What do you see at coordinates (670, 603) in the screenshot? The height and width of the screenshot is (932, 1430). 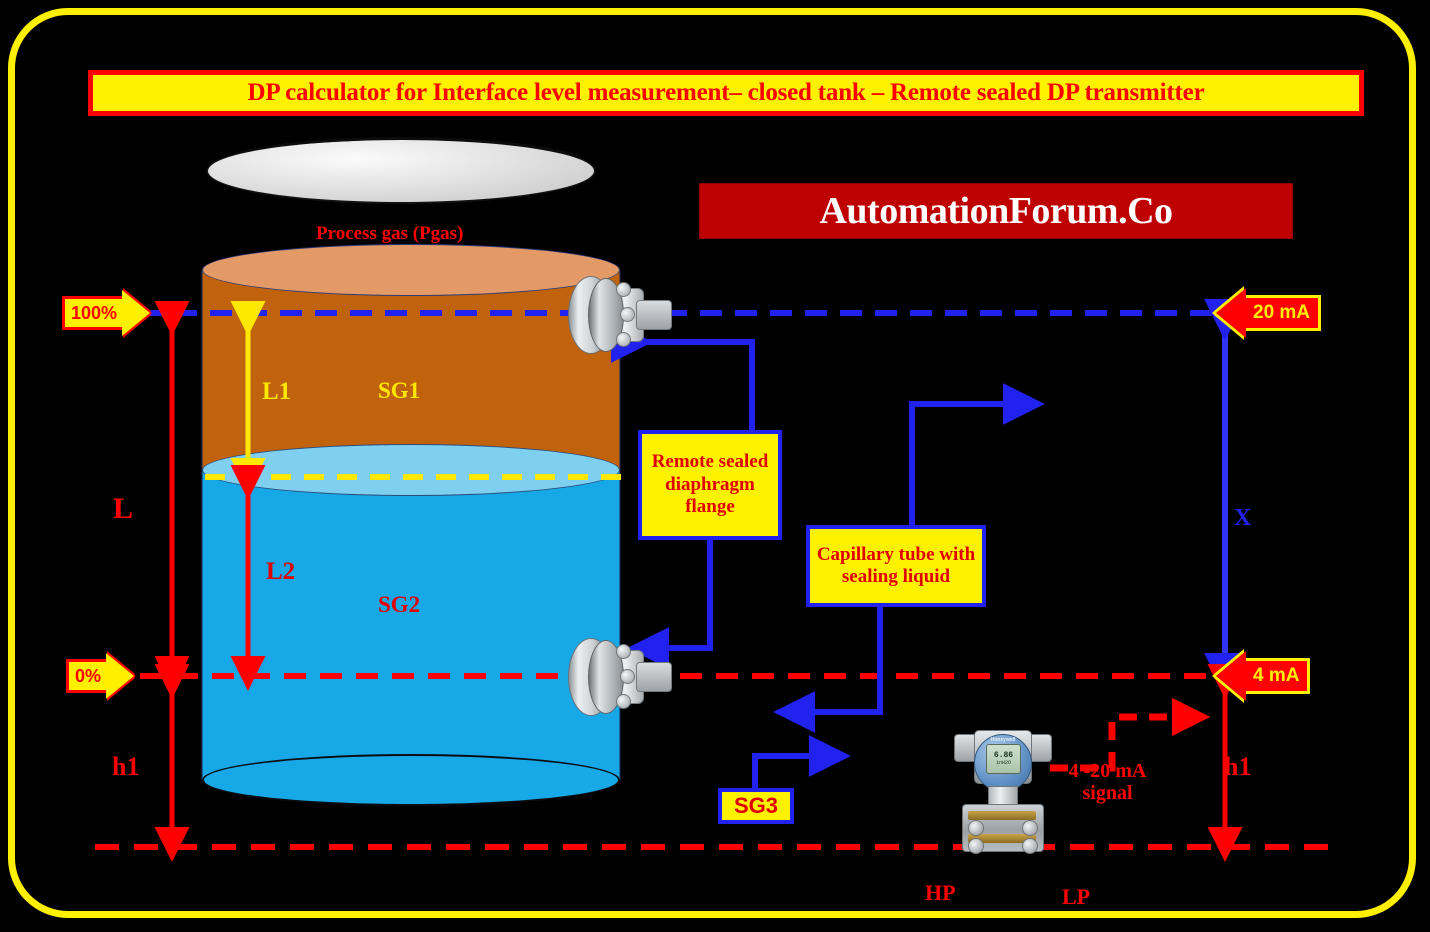 I see `flange-callout-tail` at bounding box center [670, 603].